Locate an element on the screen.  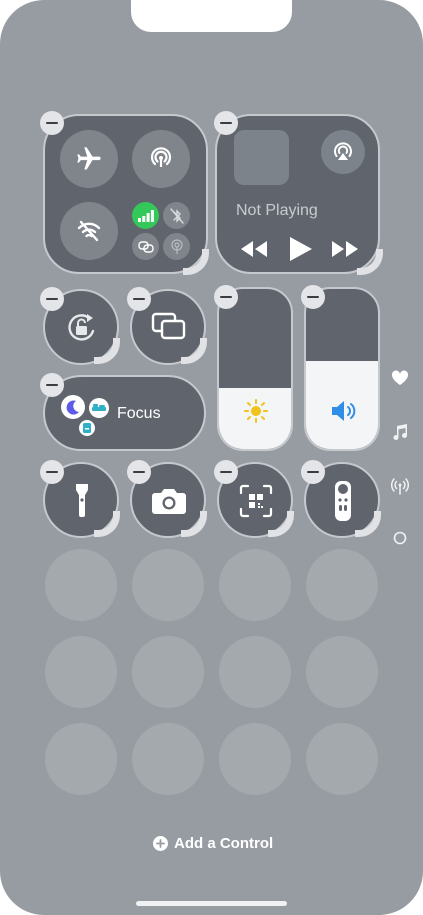
badge-icon is located at coordinates (87, 428).